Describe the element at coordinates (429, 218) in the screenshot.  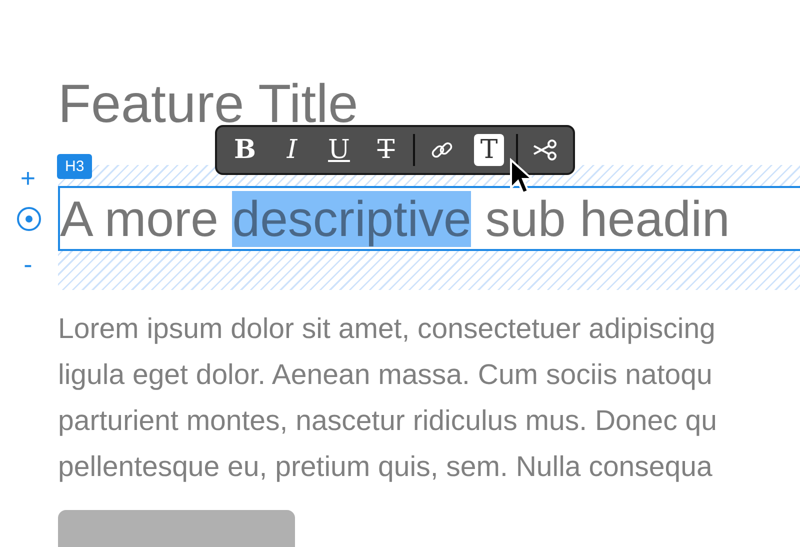
I see `heading-field: A more descriptive sub headin` at that location.